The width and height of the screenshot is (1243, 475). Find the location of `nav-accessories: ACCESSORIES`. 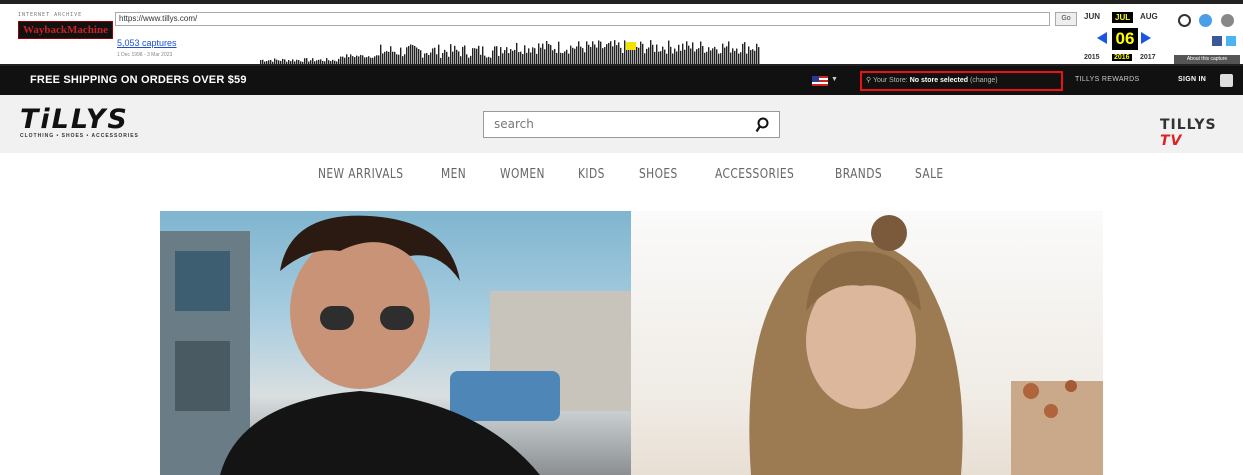

nav-accessories: ACCESSORIES is located at coordinates (754, 174).